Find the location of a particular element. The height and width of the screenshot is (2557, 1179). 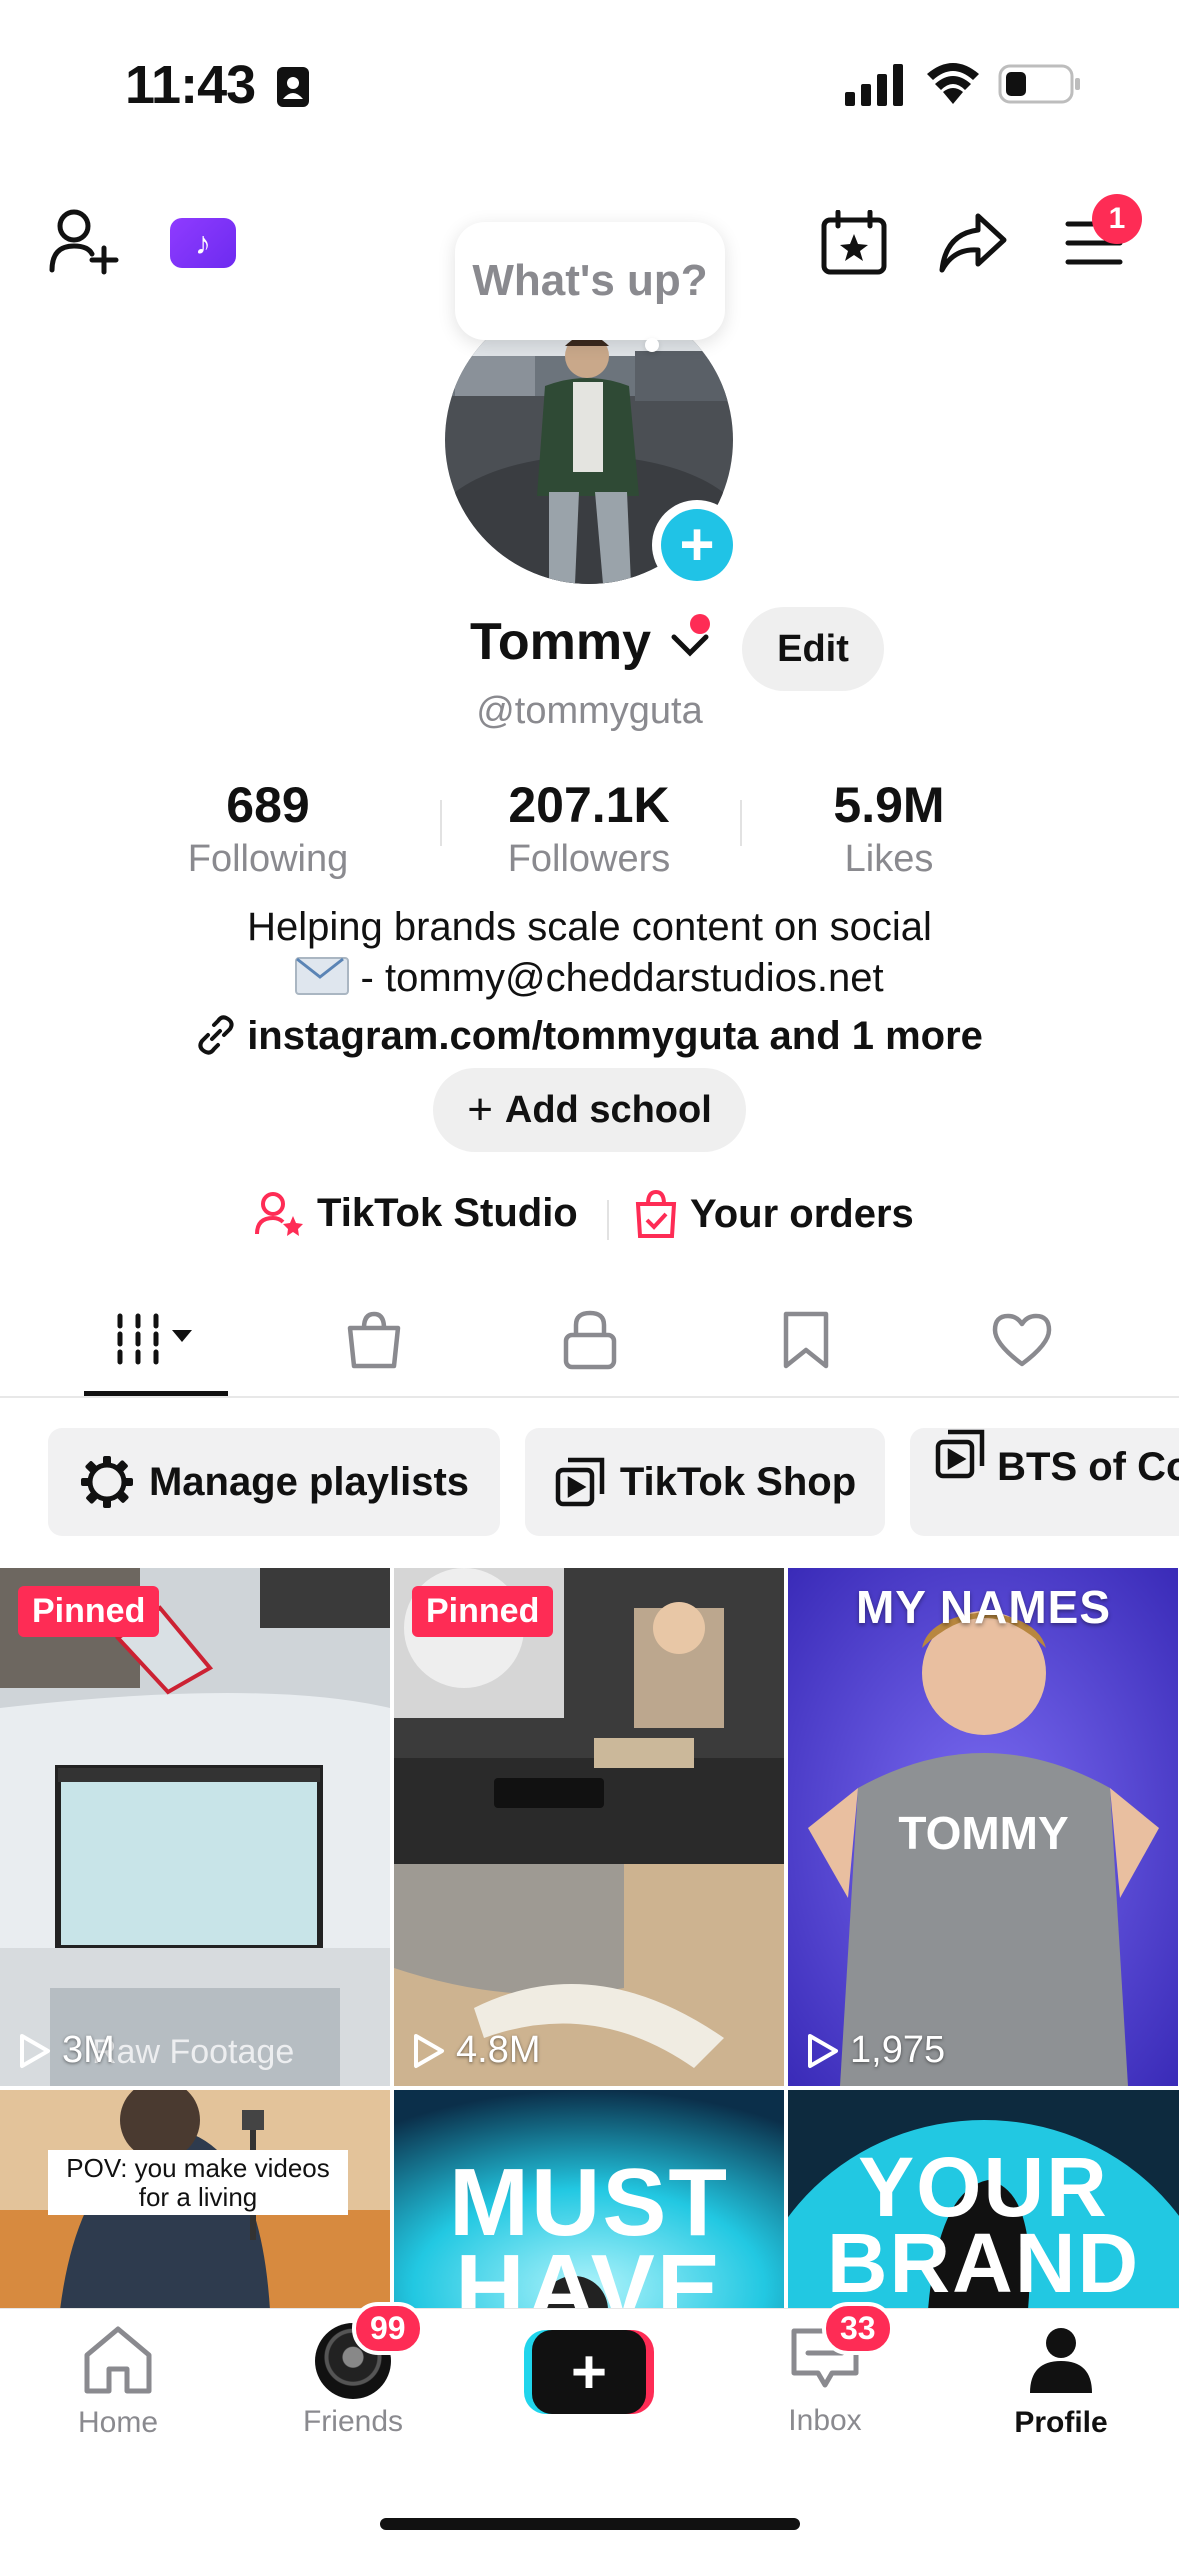

menu-notification-badge: 1 is located at coordinates (1117, 219).